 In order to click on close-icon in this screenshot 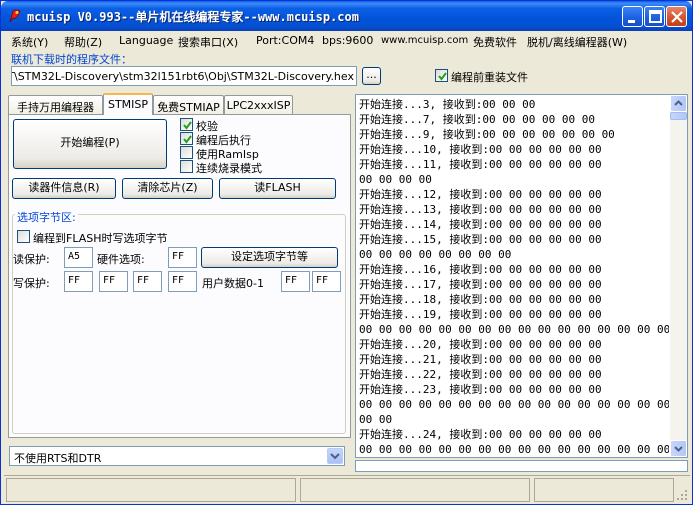, I will do `click(677, 17)`.